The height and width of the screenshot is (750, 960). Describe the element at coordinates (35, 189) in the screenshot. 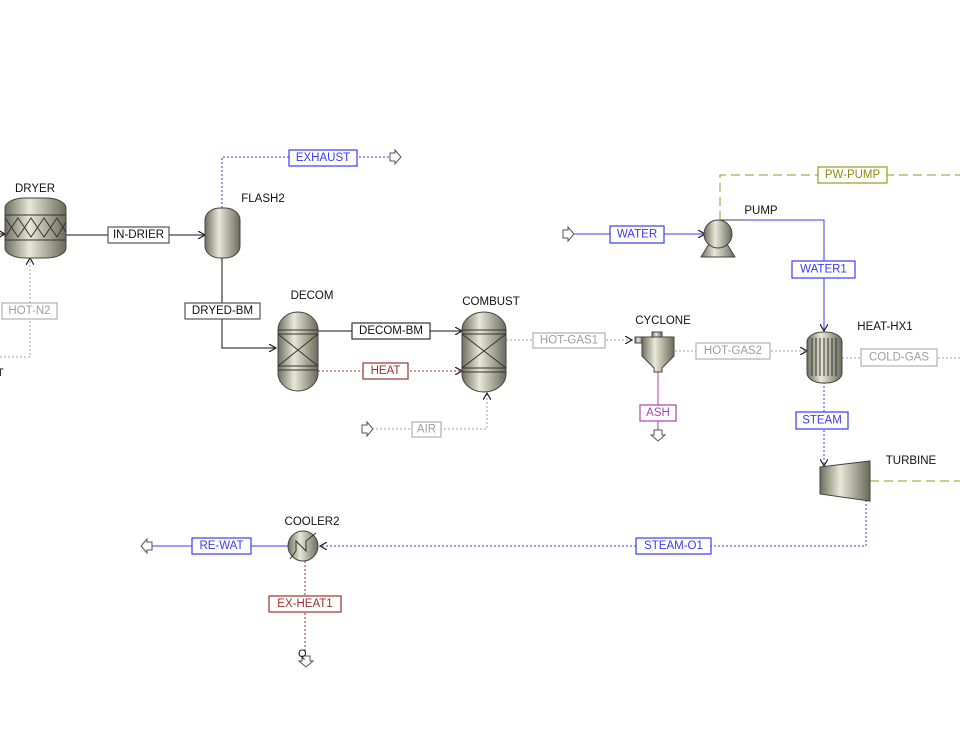

I see `dryer-label: DRYER` at that location.